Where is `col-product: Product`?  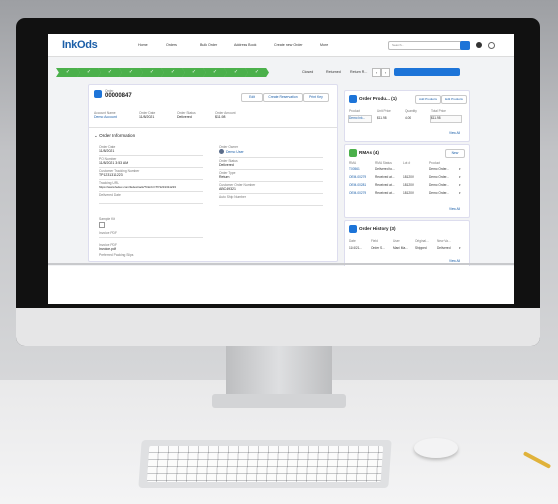 col-product: Product is located at coordinates (434, 163).